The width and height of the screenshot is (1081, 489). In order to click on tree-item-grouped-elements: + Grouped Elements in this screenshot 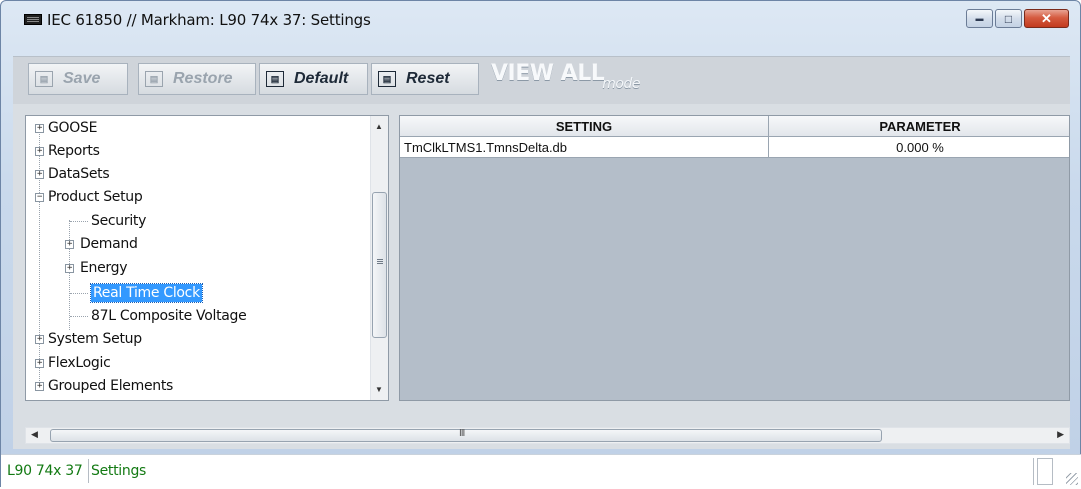, I will do `click(104, 386)`.